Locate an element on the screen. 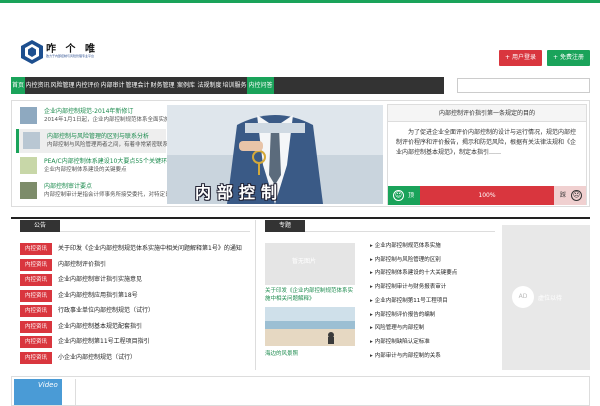 The image size is (600, 406). news-desc: 企业内部控制体系建设的关键要点 is located at coordinates (85, 170).